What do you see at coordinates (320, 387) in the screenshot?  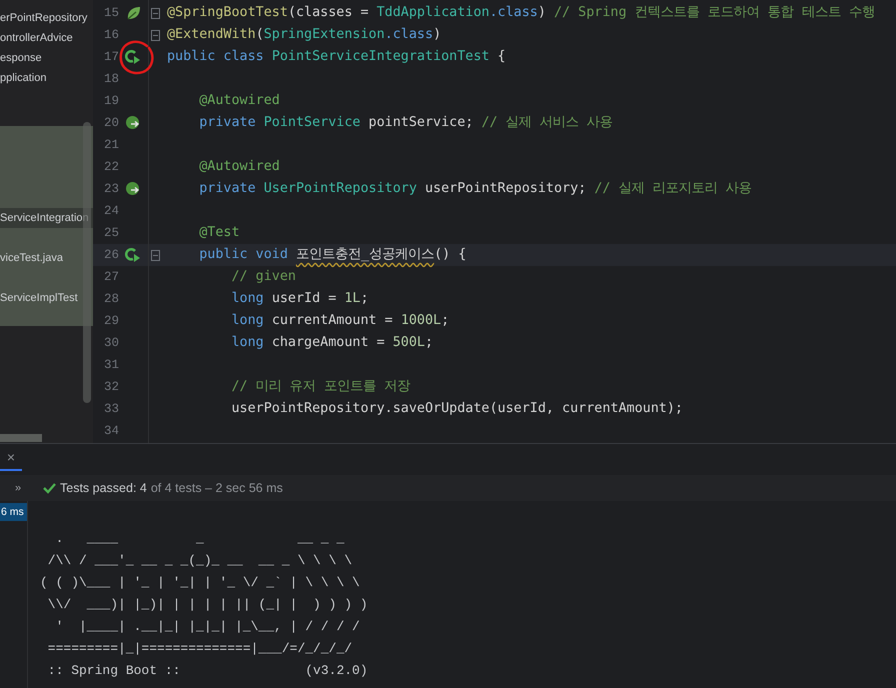 I see `code-line: // 미리 유저 포인트를 저장` at bounding box center [320, 387].